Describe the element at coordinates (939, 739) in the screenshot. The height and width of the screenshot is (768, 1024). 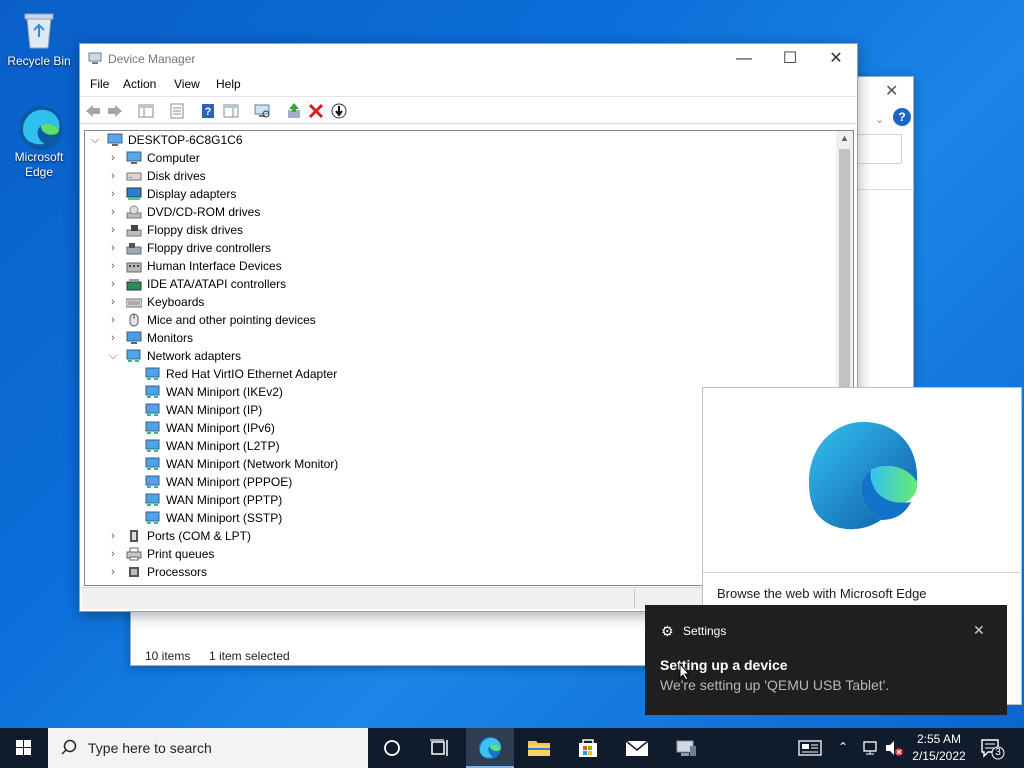
I see `clock-time: 2:55 AM` at that location.